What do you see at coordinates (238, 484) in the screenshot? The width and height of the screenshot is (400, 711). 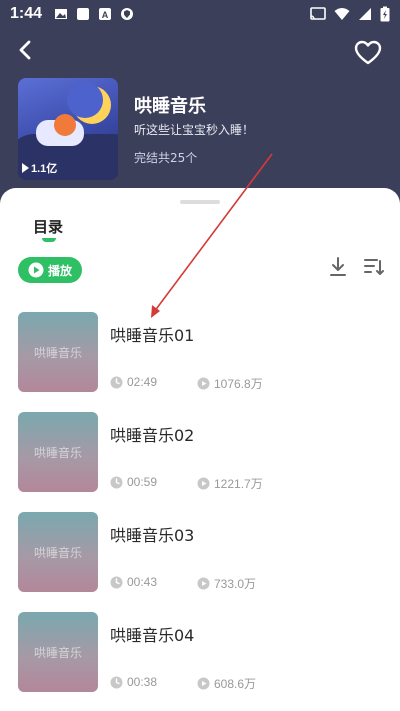 I see `play-count-value: 1221.7万` at bounding box center [238, 484].